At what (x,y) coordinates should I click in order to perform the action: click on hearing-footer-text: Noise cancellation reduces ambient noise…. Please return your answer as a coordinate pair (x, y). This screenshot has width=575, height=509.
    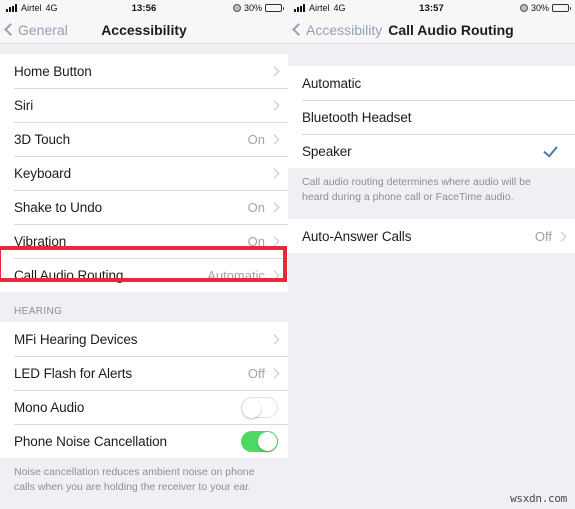
    Looking at the image, I should click on (144, 477).